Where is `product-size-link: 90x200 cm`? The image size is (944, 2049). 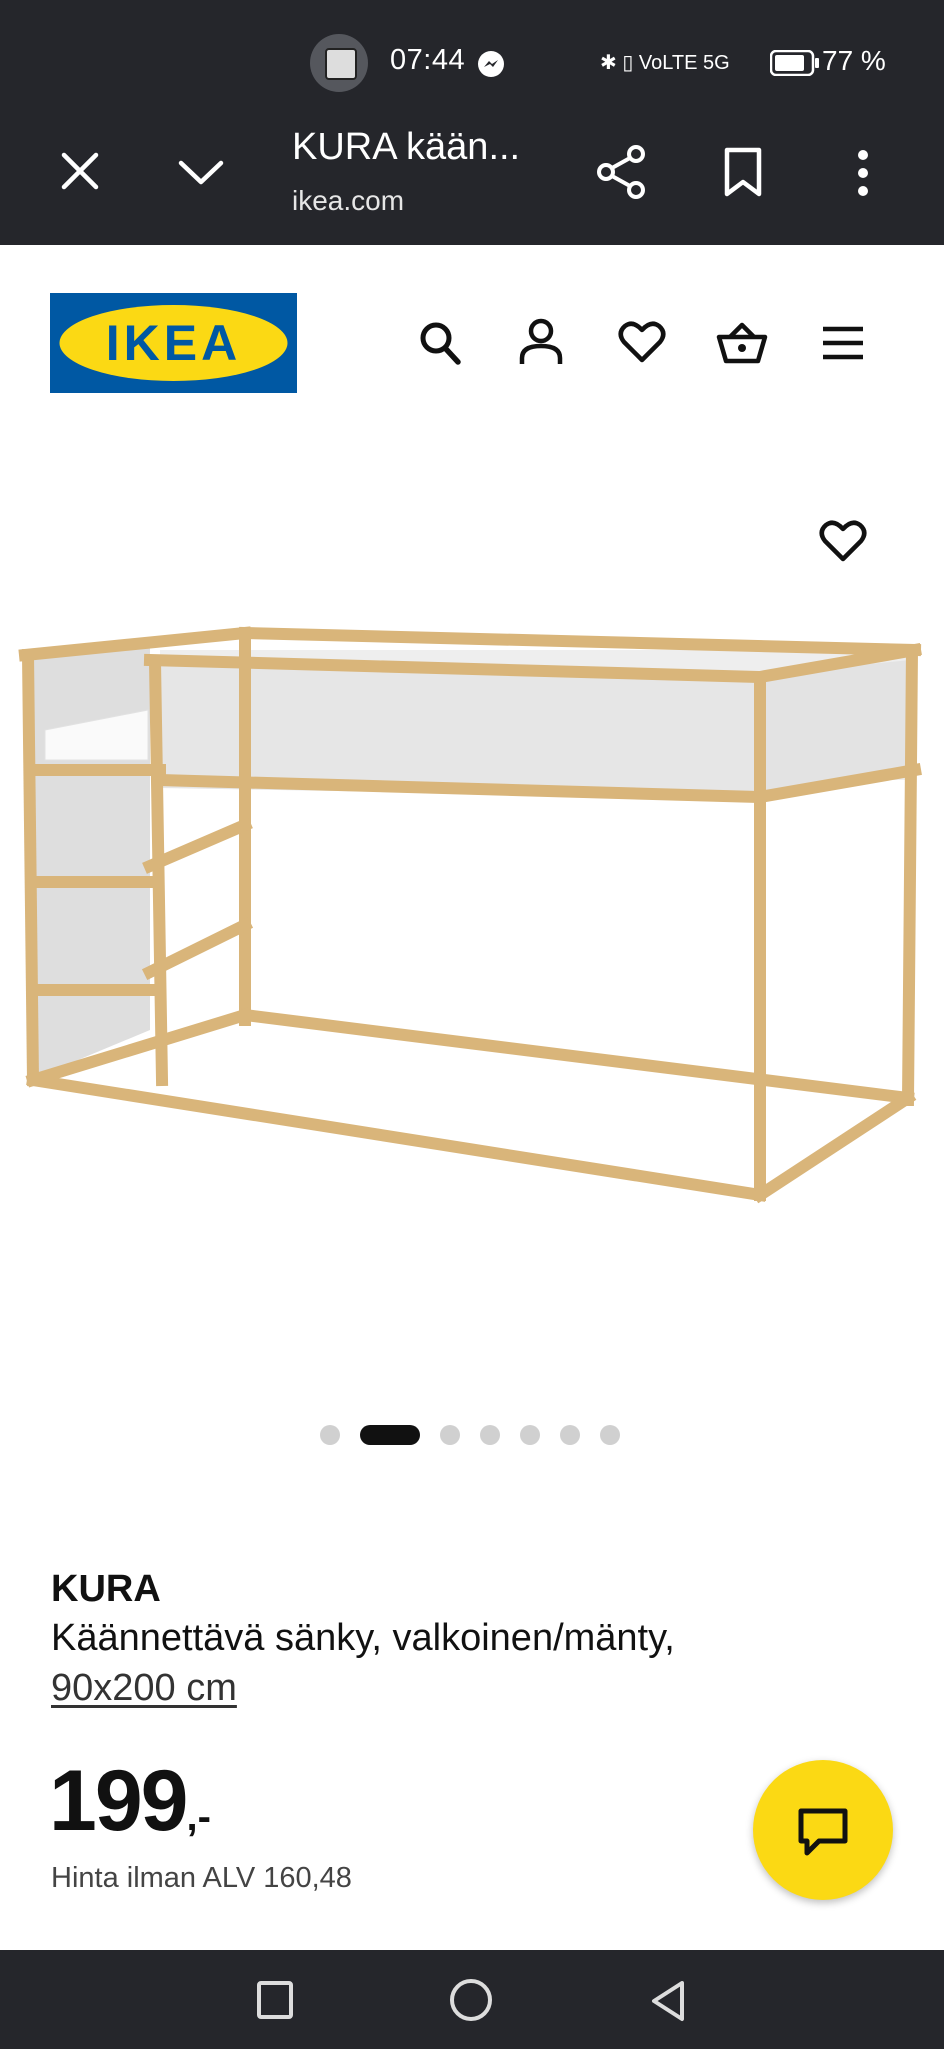
product-size-link: 90x200 cm is located at coordinates (144, 1688).